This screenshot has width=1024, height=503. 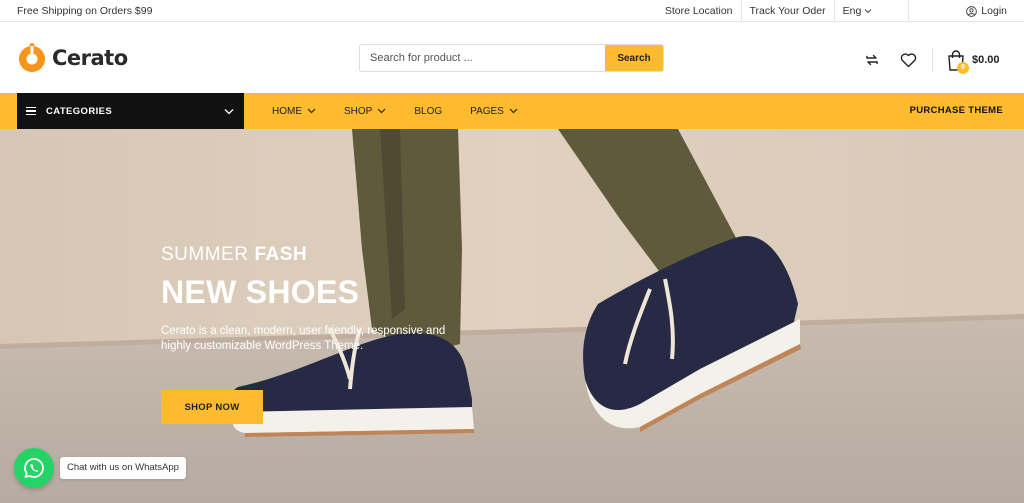 What do you see at coordinates (908, 60) in the screenshot?
I see `heart-icon` at bounding box center [908, 60].